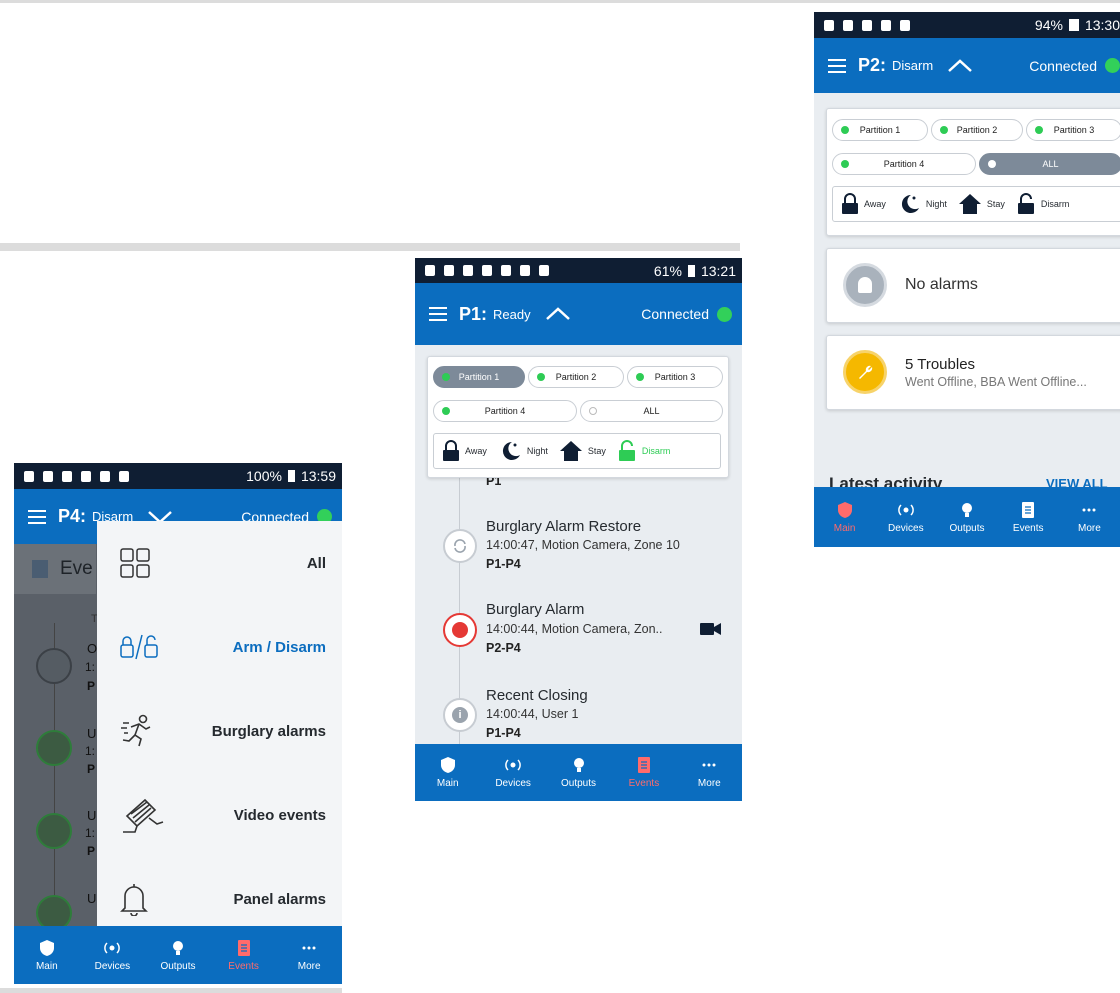 This screenshot has width=1120, height=993. Describe the element at coordinates (460, 630) in the screenshot. I see `siren-icon` at that location.